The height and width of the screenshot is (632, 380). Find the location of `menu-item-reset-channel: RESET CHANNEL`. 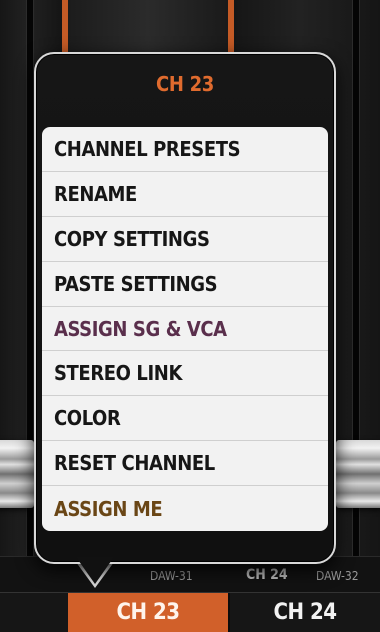

menu-item-reset-channel: RESET CHANNEL is located at coordinates (185, 464).